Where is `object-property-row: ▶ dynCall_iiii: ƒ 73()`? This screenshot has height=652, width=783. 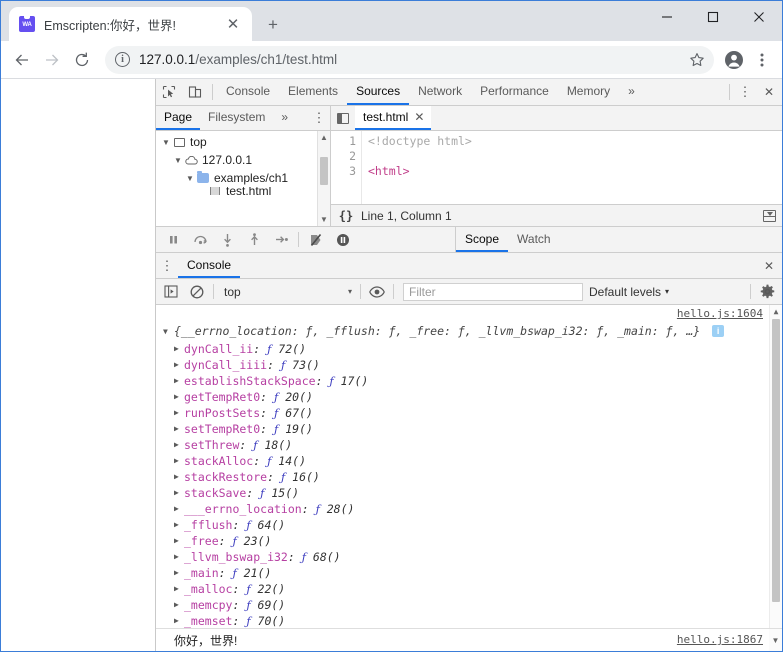
object-property-row: ▶ dynCall_iiii: ƒ 73() is located at coordinates (462, 365).